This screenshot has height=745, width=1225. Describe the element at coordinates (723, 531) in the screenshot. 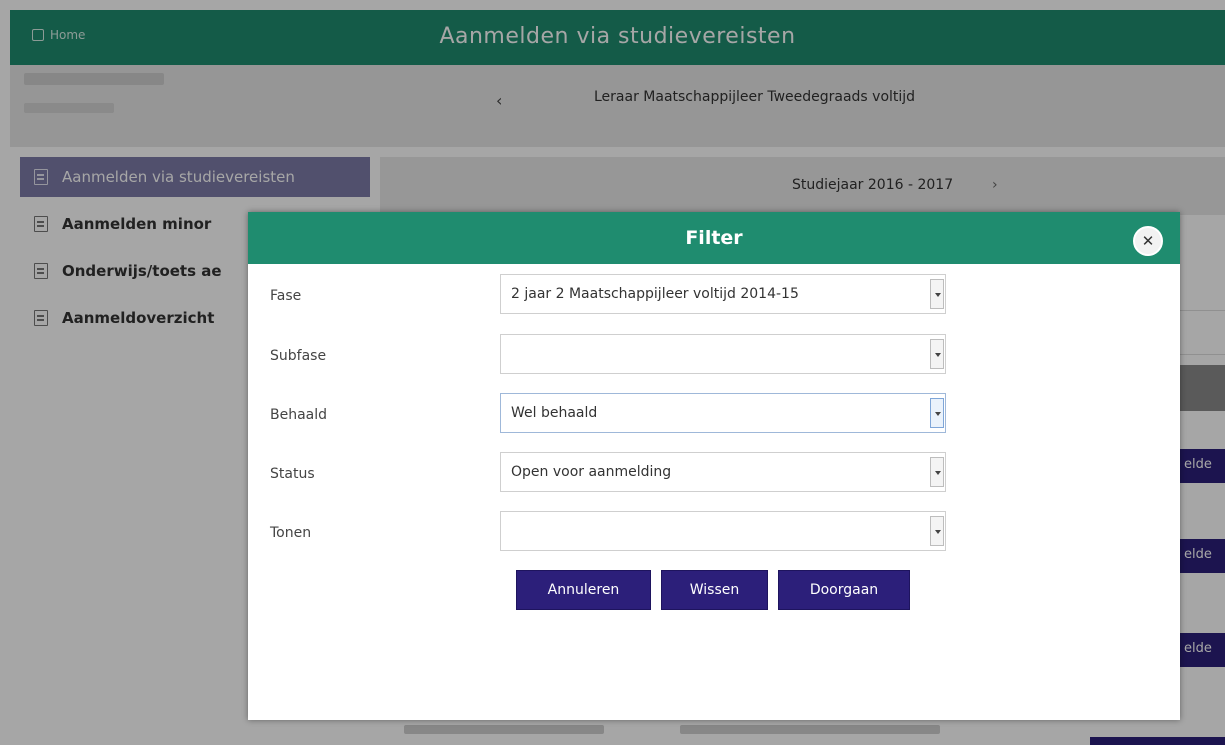

I see `tonen-select` at that location.